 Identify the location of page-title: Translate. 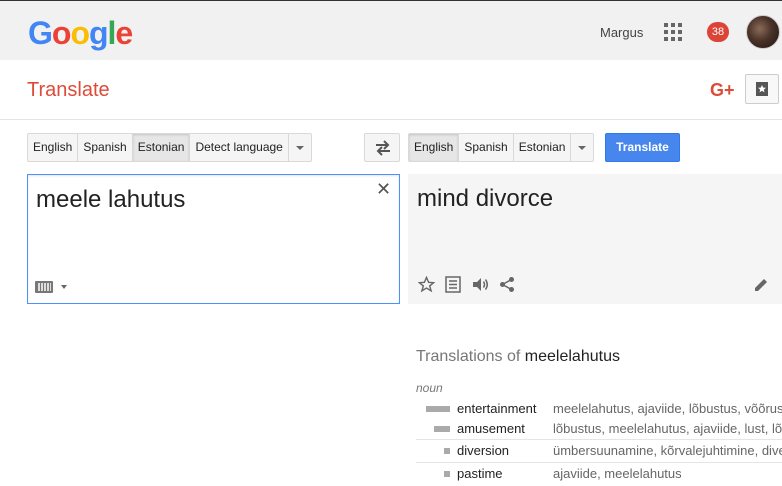
(68, 90).